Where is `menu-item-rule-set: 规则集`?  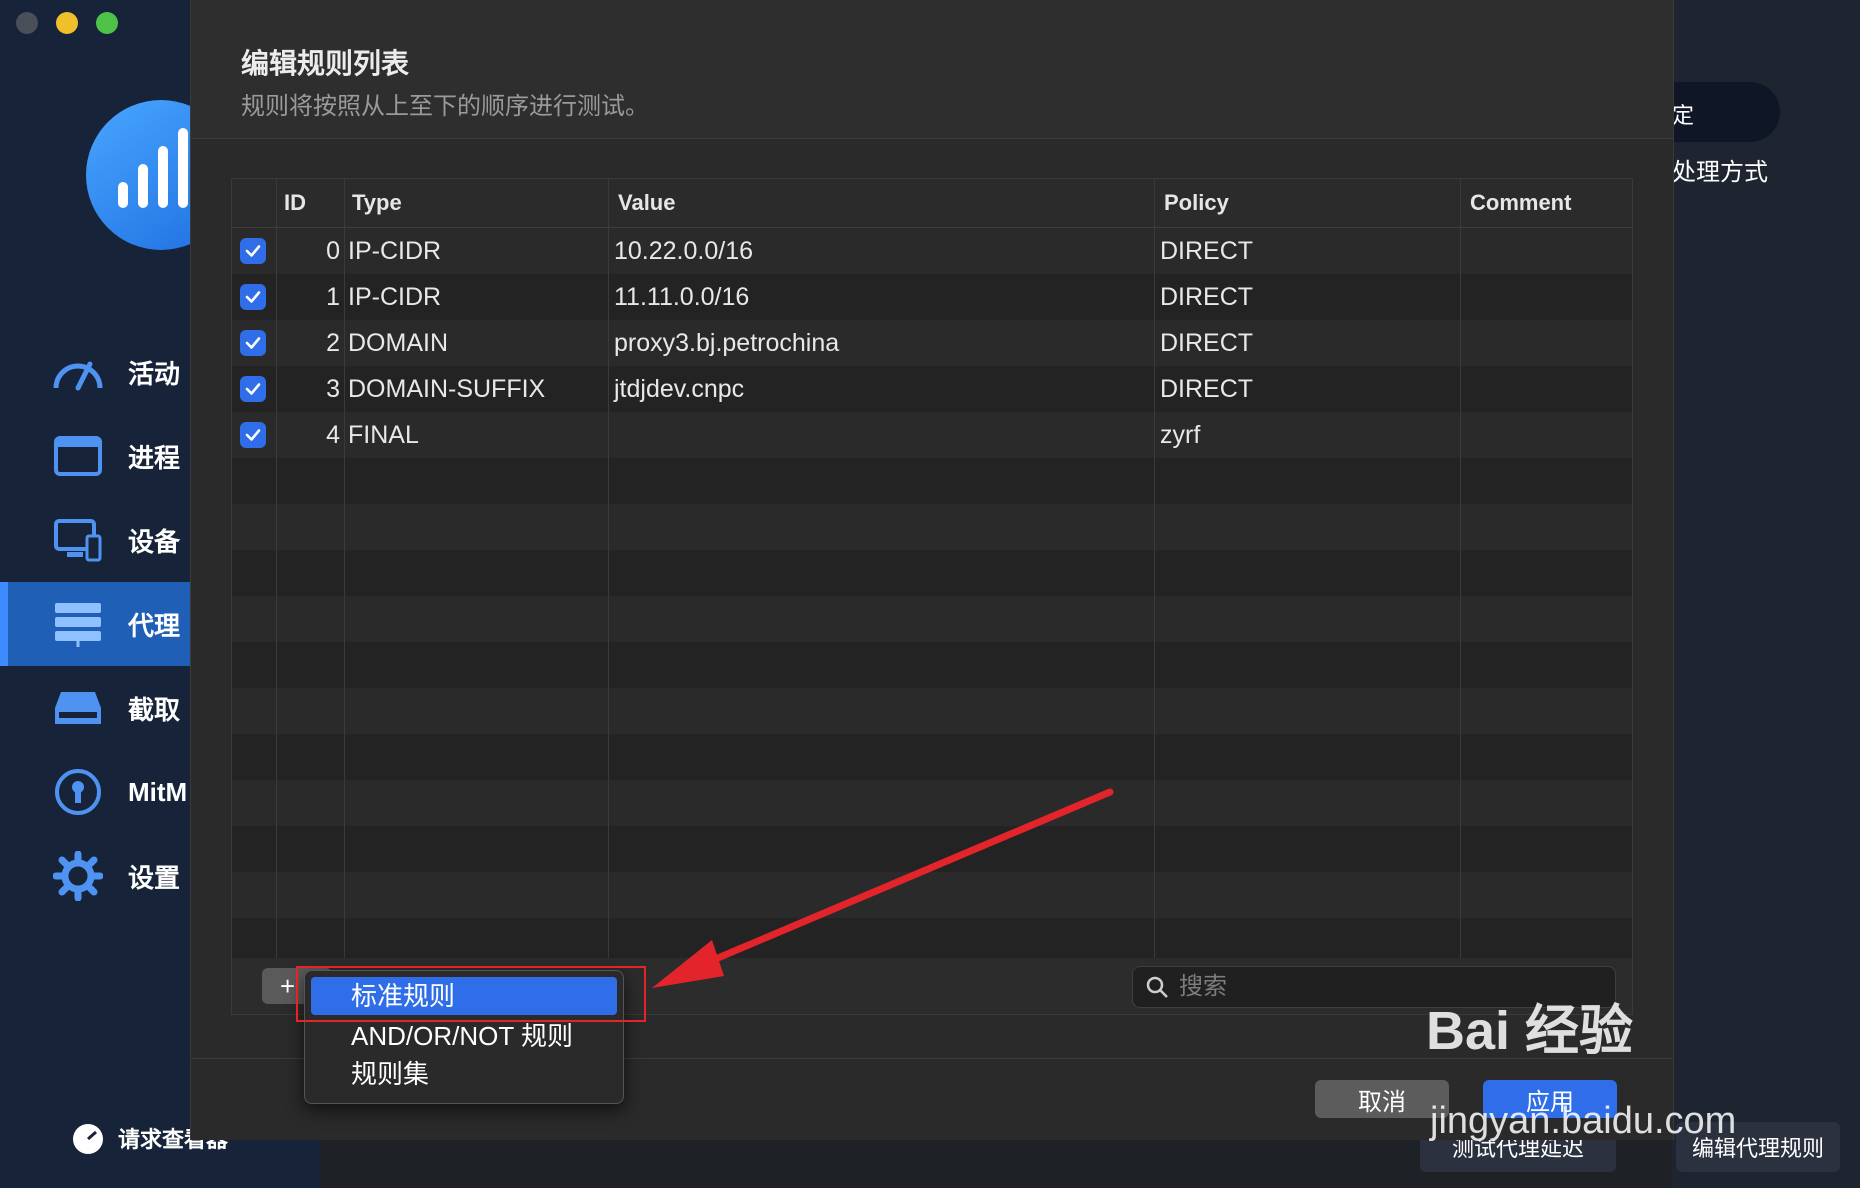 menu-item-rule-set: 规则集 is located at coordinates (464, 1074).